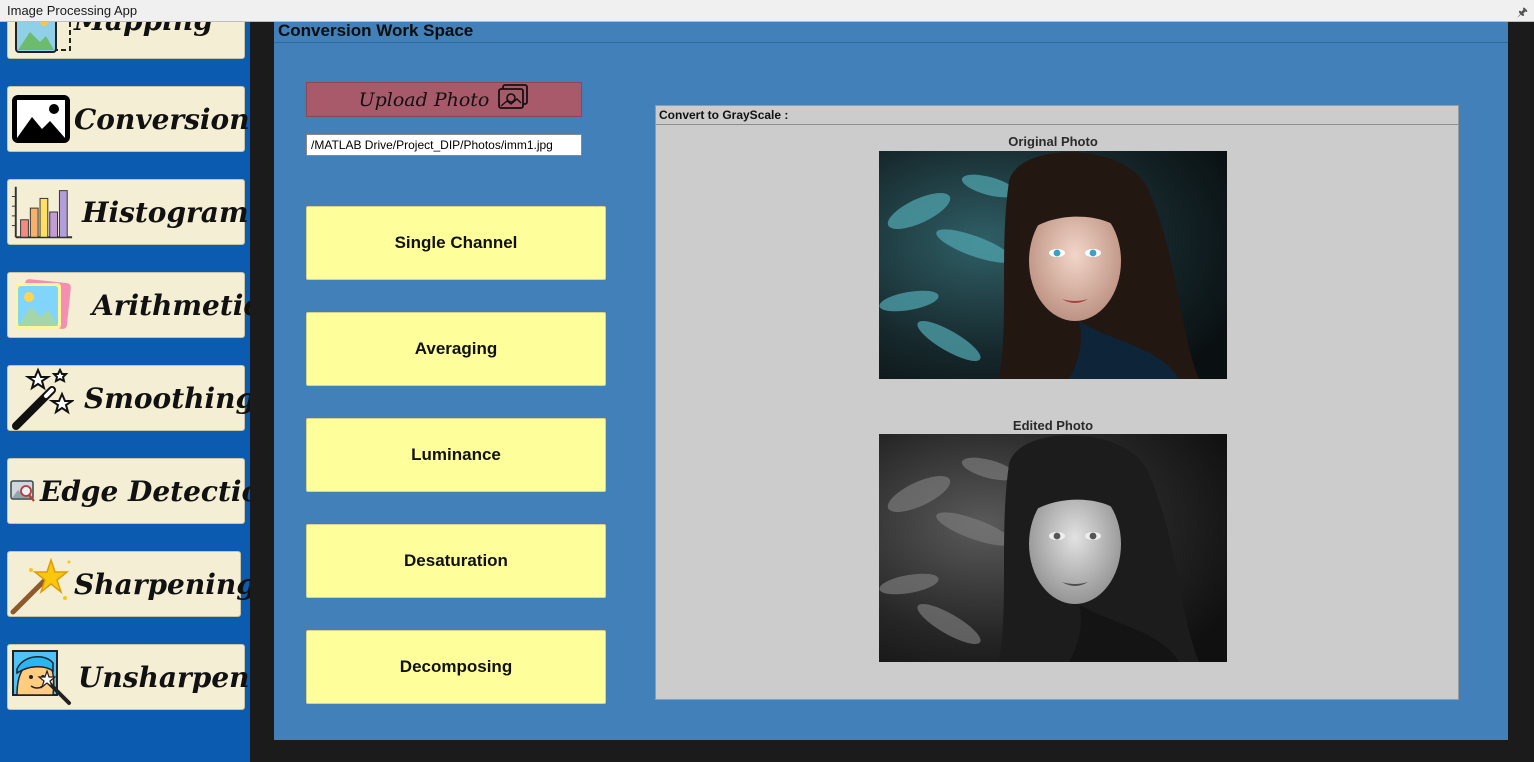 Image resolution: width=1534 pixels, height=762 pixels. Describe the element at coordinates (171, 305) in the screenshot. I see `sidebar-item-label: Arithmetic` at that location.